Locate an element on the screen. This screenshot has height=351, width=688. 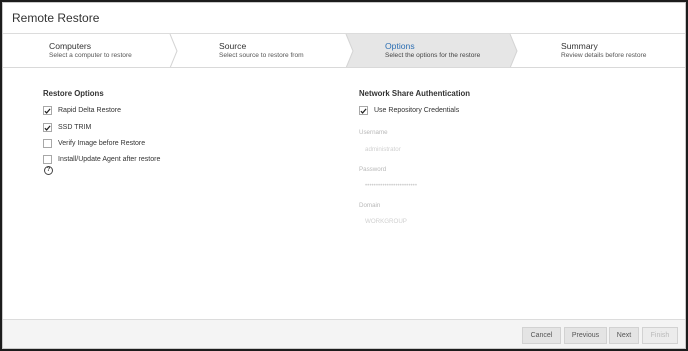
option-use-repository-credentials: Use Repository Credentials is located at coordinates (409, 110).